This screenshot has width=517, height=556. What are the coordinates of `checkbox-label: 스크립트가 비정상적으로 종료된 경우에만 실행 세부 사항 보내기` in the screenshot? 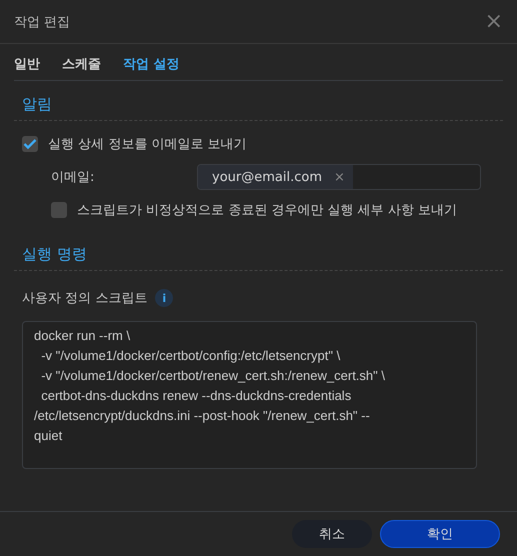 It's located at (267, 210).